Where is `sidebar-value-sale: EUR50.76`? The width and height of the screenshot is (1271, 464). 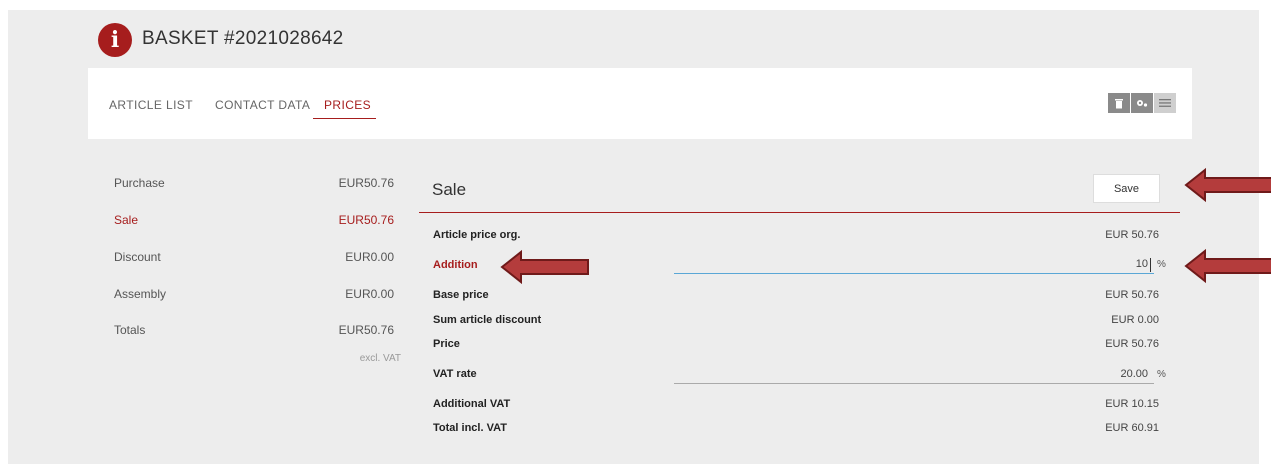
sidebar-value-sale: EUR50.76 is located at coordinates (366, 220).